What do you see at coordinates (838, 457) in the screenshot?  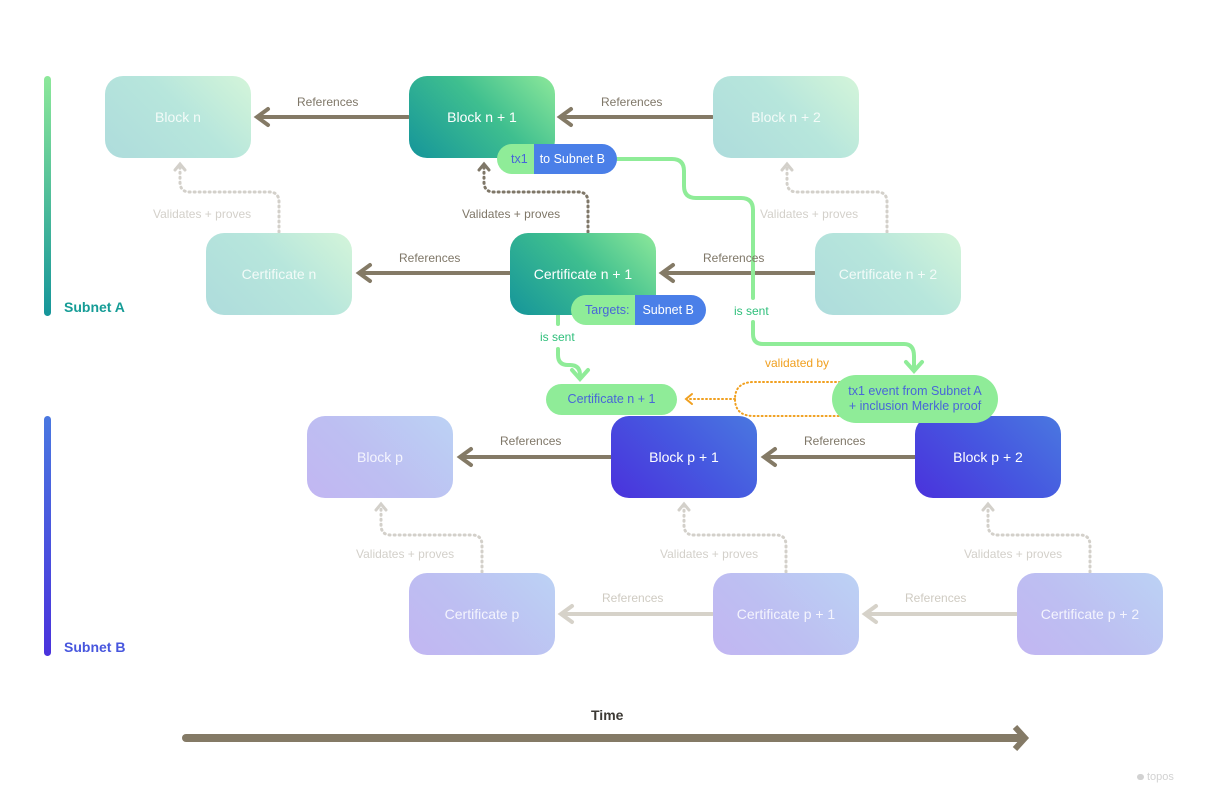 I see `reference-arrow-block-p2-to-p1` at bounding box center [838, 457].